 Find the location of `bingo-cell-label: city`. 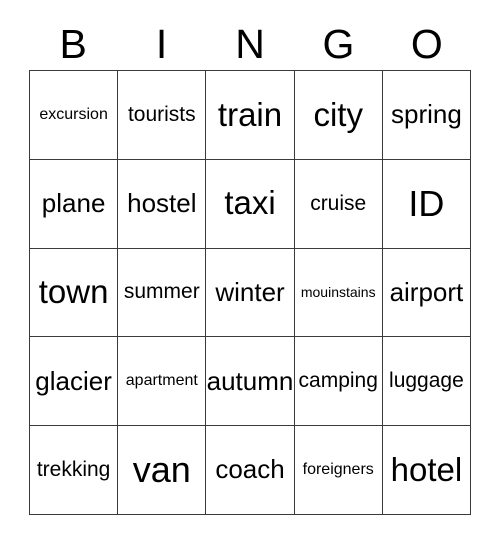

bingo-cell-label: city is located at coordinates (338, 114).